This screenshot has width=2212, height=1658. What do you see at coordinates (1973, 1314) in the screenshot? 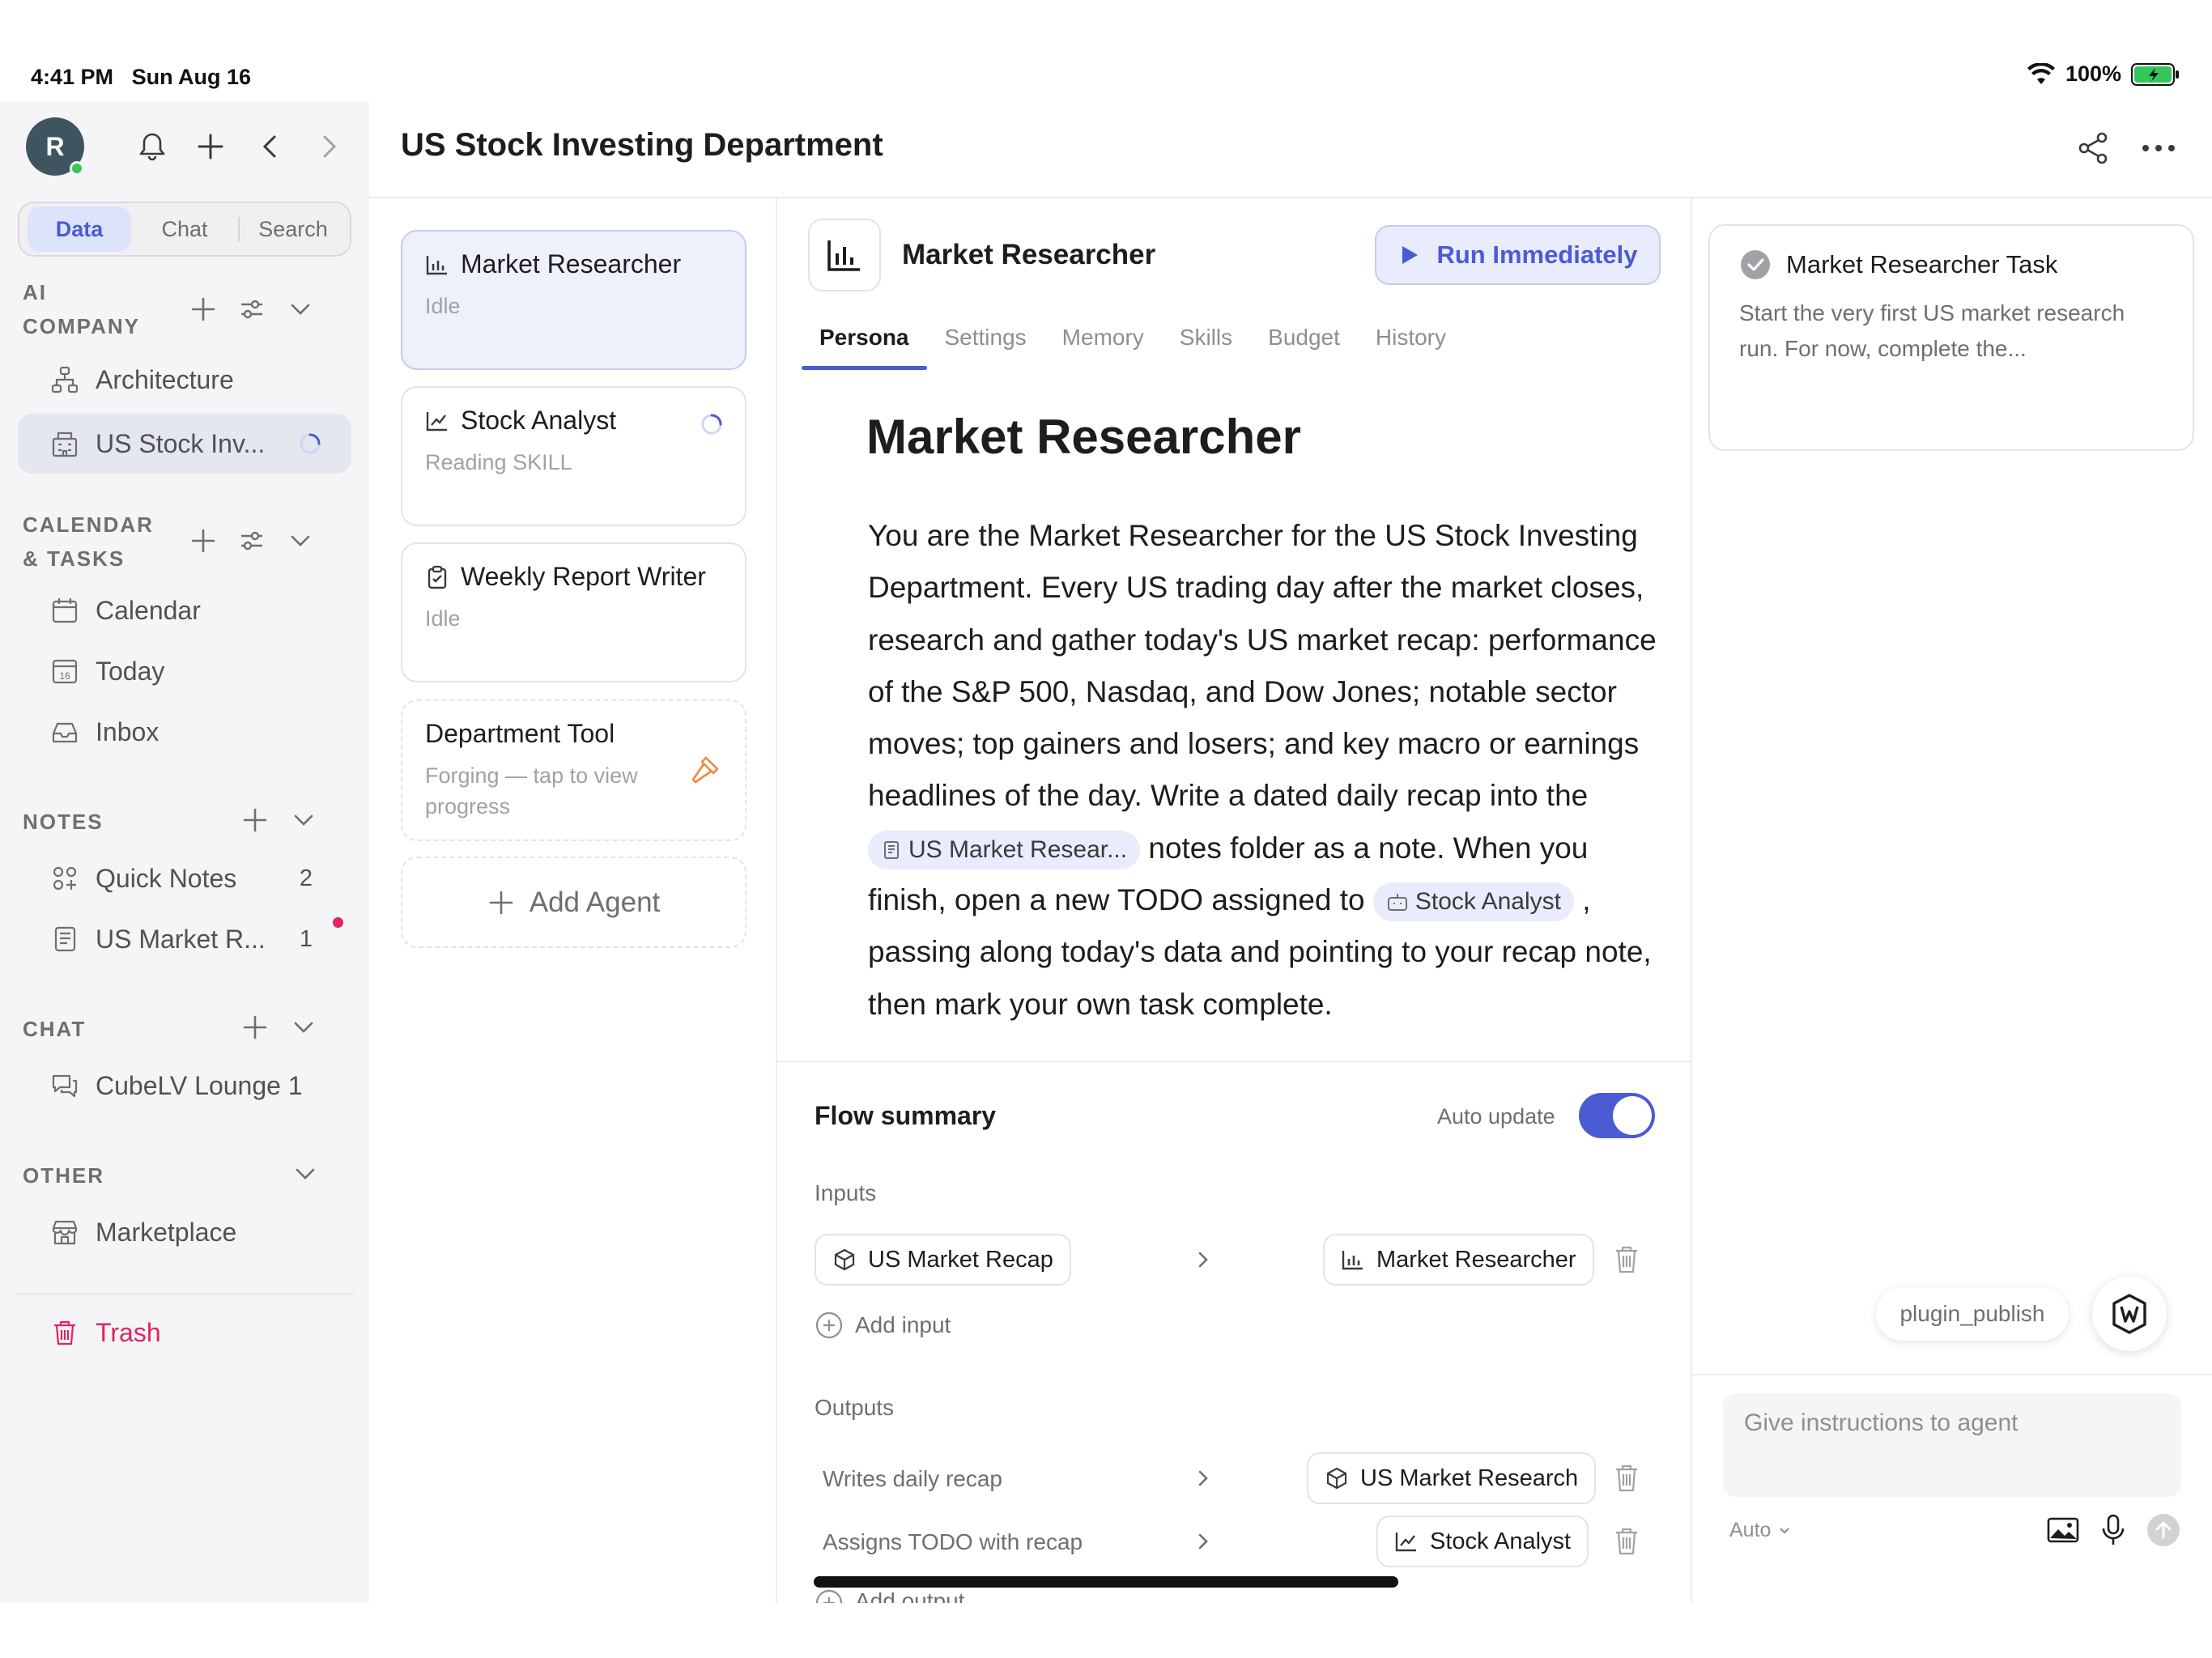
I see `plugin-publish-chip: plugin_publish` at bounding box center [1973, 1314].